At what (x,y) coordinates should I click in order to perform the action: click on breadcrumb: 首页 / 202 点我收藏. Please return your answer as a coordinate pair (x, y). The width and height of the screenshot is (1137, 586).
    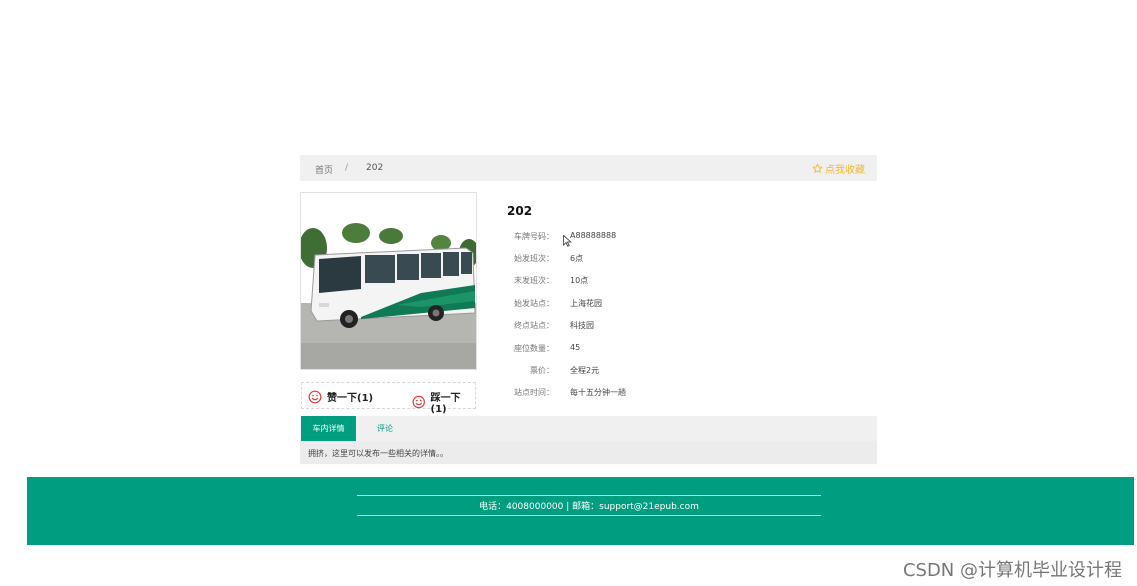
    Looking at the image, I should click on (588, 168).